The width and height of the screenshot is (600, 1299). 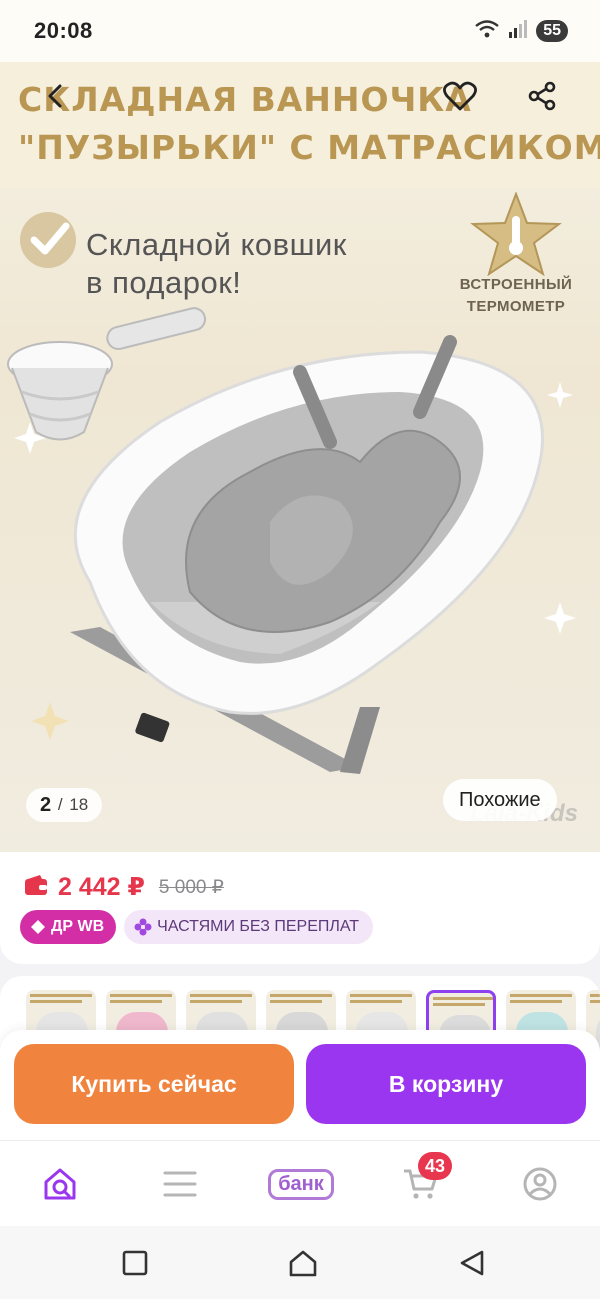 I want to click on profile-icon, so click(x=540, y=1184).